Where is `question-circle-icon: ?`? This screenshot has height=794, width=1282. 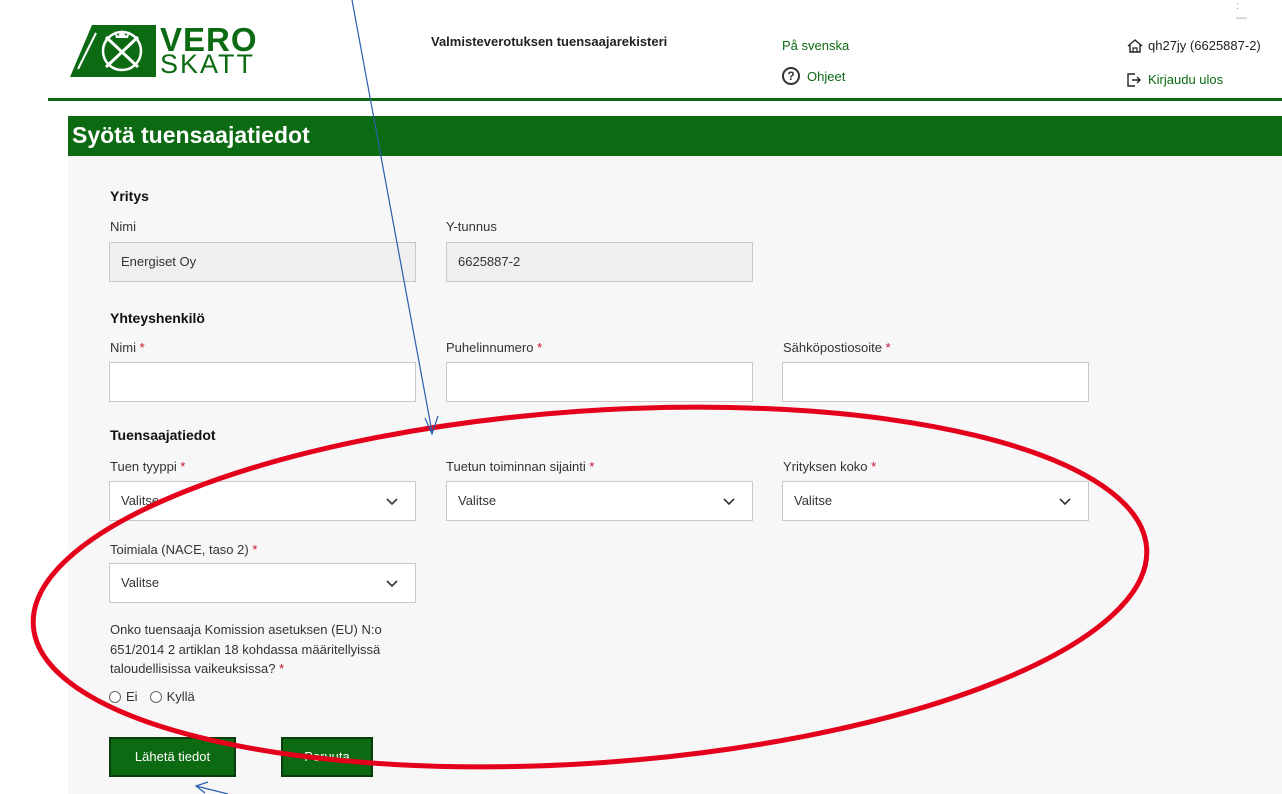
question-circle-icon: ? is located at coordinates (791, 76).